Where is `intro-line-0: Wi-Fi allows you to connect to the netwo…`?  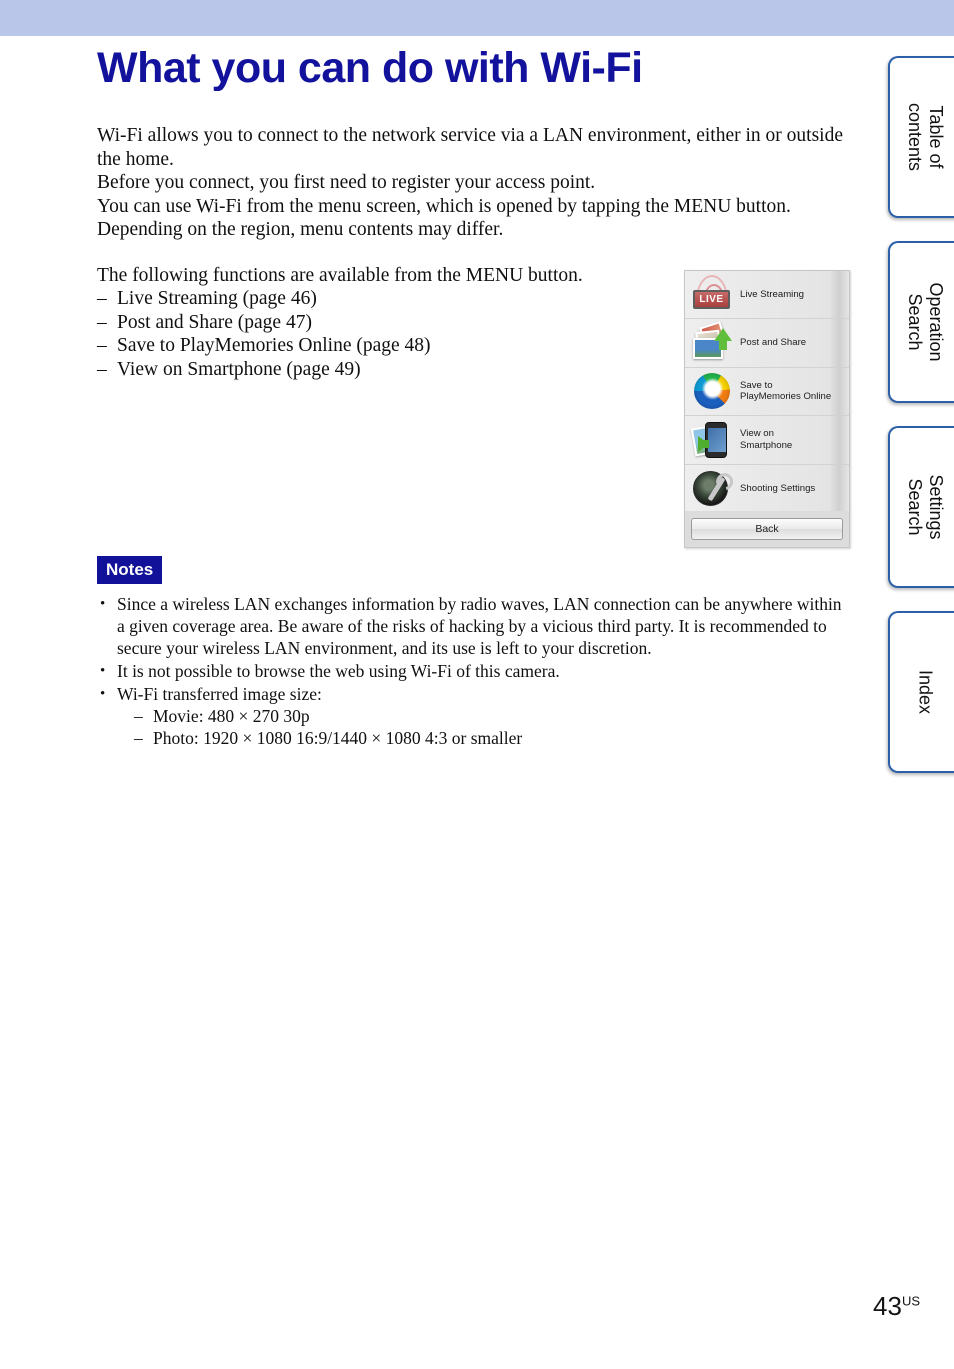
intro-line-0: Wi-Fi allows you to connect to the netwo… is located at coordinates (470, 147).